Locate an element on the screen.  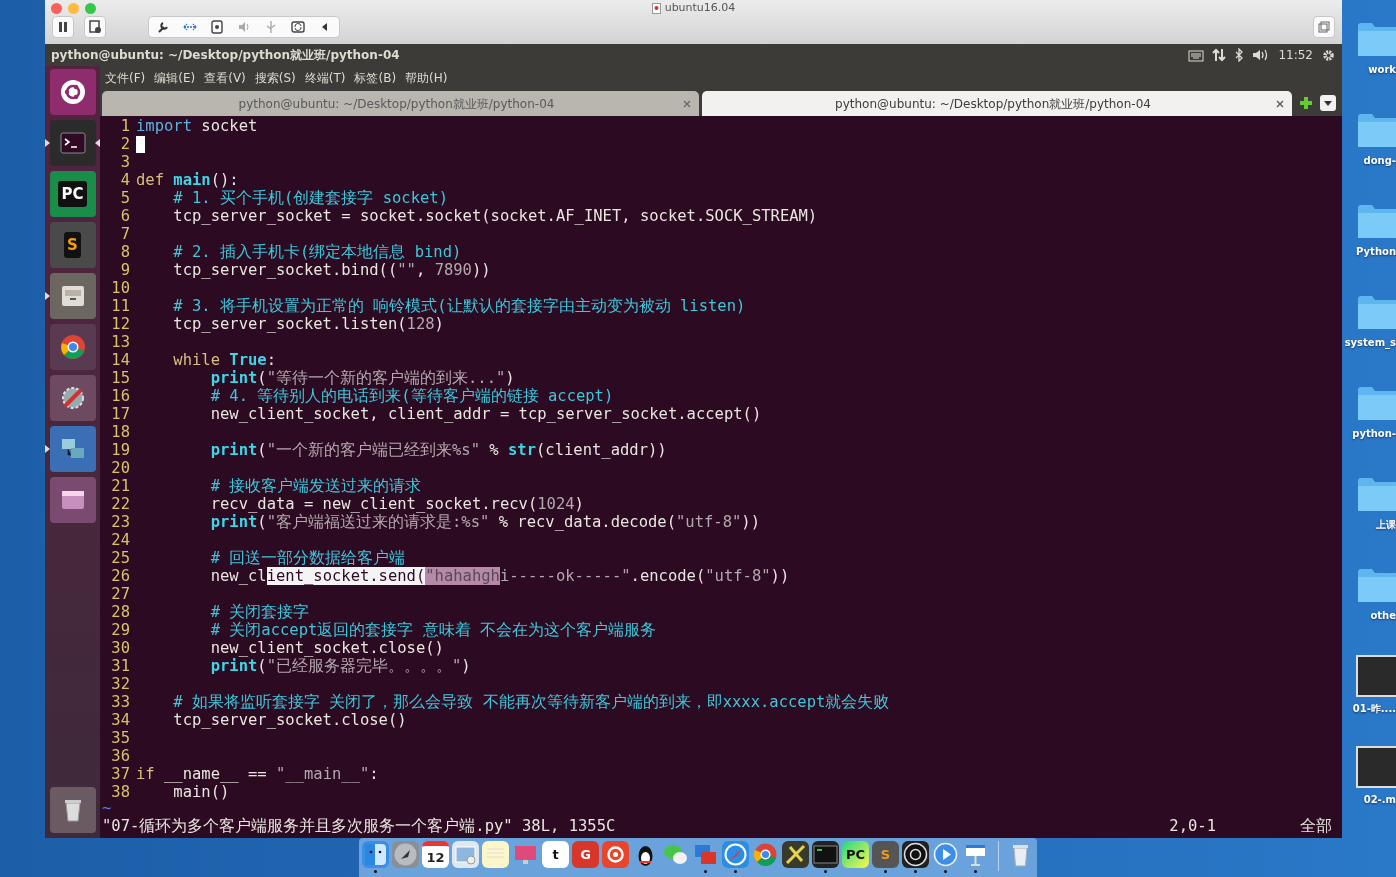
code-line: # 回送一部分数据给客户端 is located at coordinates (308, 558).